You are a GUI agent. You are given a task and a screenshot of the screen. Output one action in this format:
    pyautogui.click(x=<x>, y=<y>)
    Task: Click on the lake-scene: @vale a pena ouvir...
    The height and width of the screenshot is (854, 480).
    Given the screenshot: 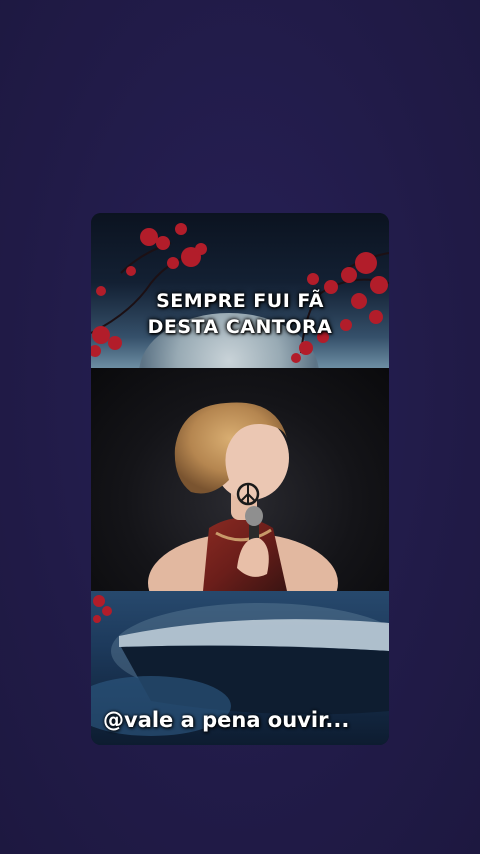 What is the action you would take?
    pyautogui.click(x=240, y=668)
    